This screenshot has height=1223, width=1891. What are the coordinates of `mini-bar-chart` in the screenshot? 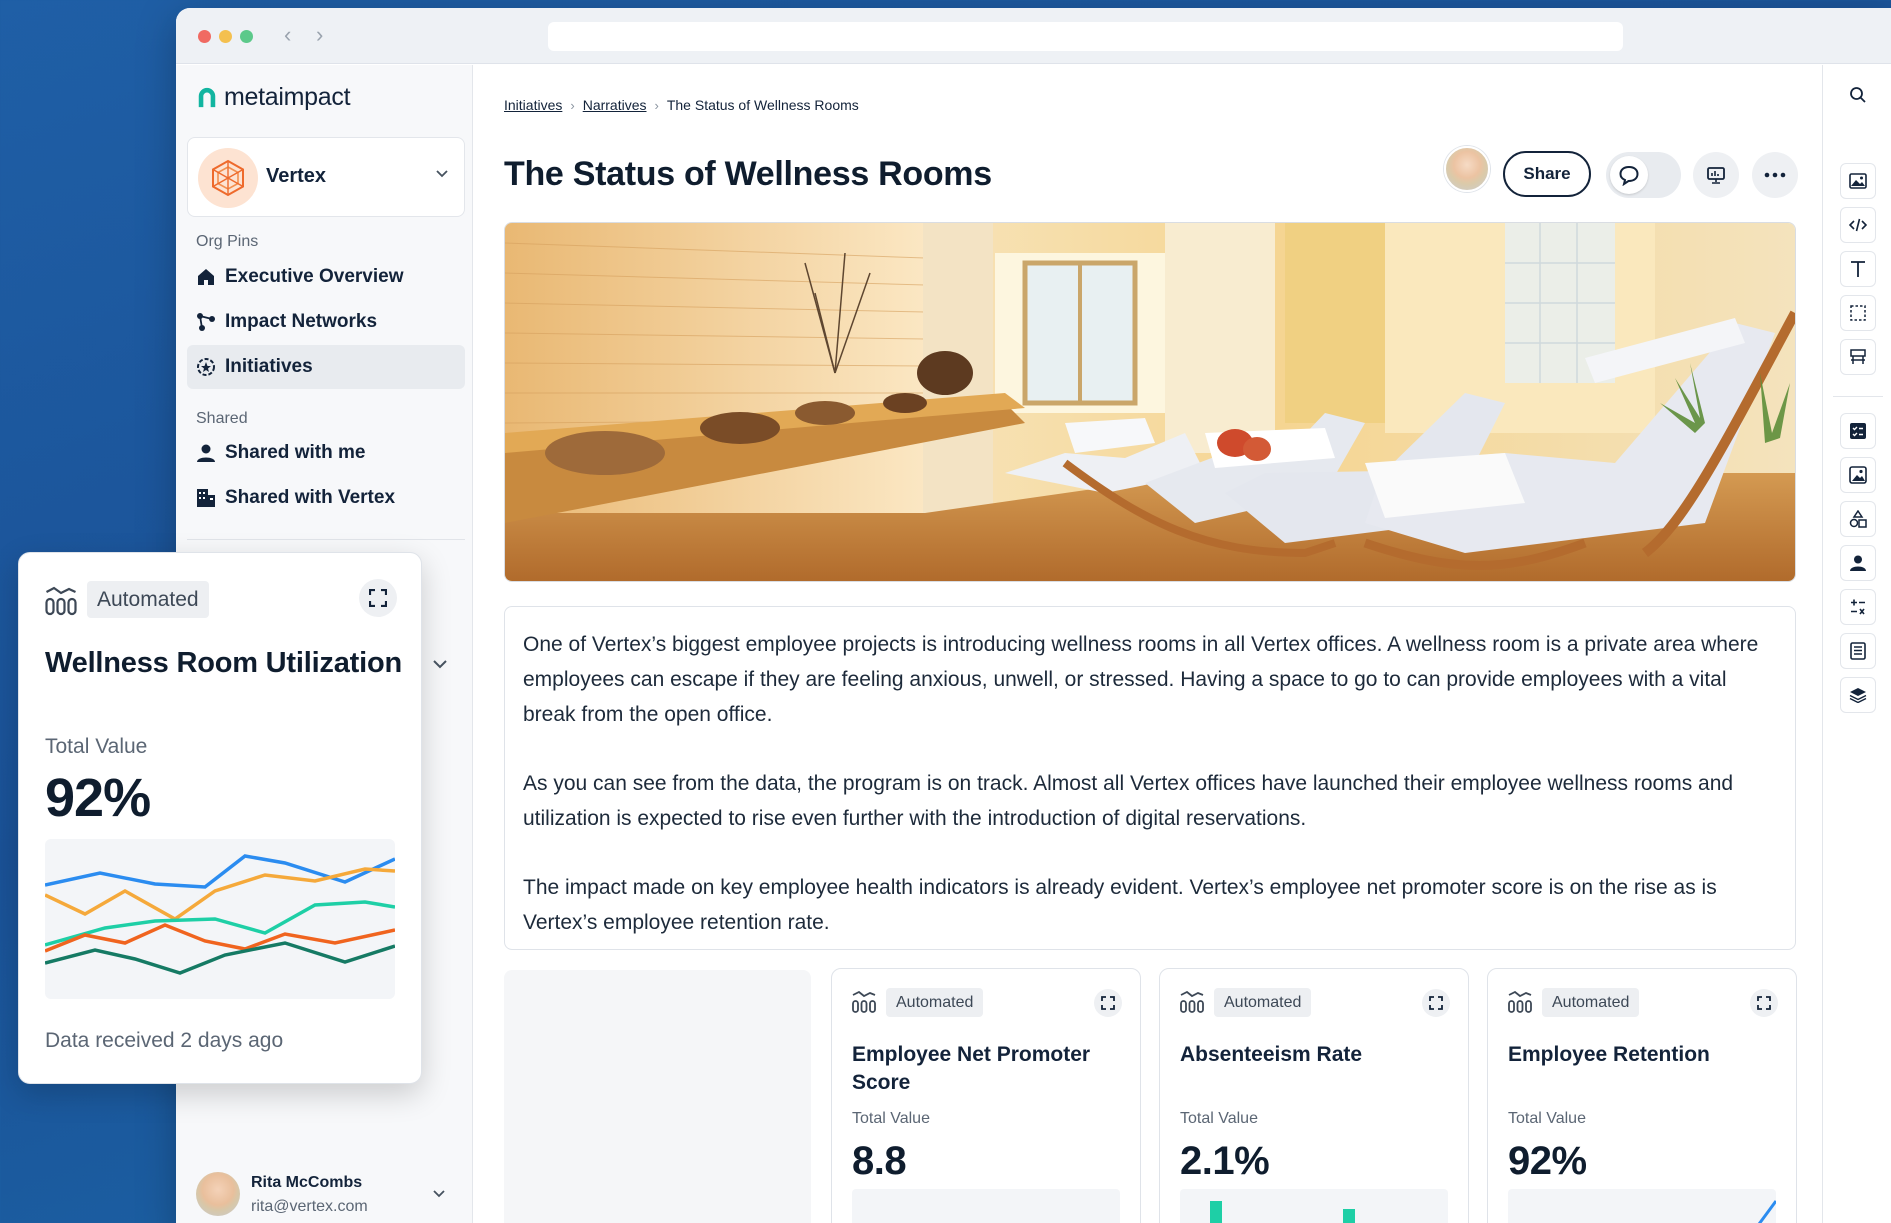 It's located at (1314, 1206).